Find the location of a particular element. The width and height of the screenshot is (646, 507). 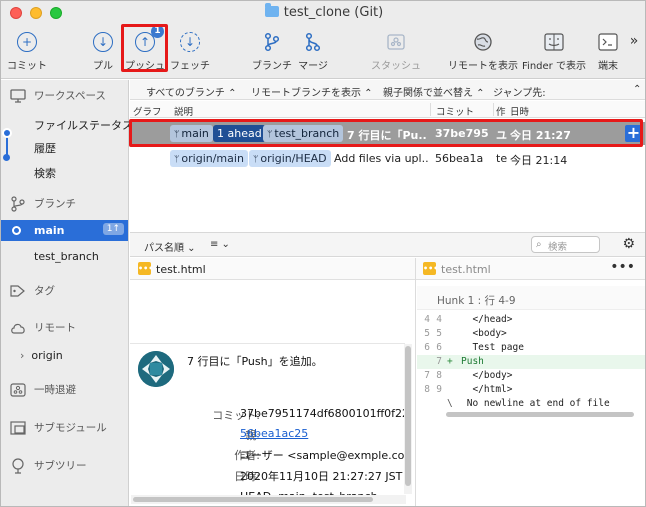

jump-to-label: ジャンプ先: is located at coordinates (519, 91).